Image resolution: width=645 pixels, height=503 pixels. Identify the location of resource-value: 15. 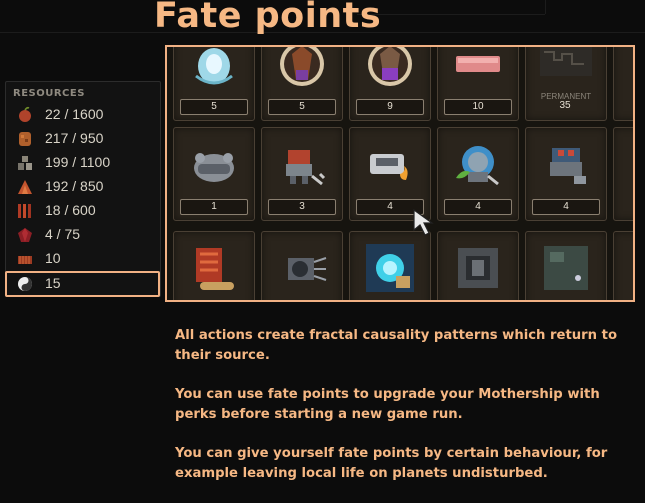
(53, 283).